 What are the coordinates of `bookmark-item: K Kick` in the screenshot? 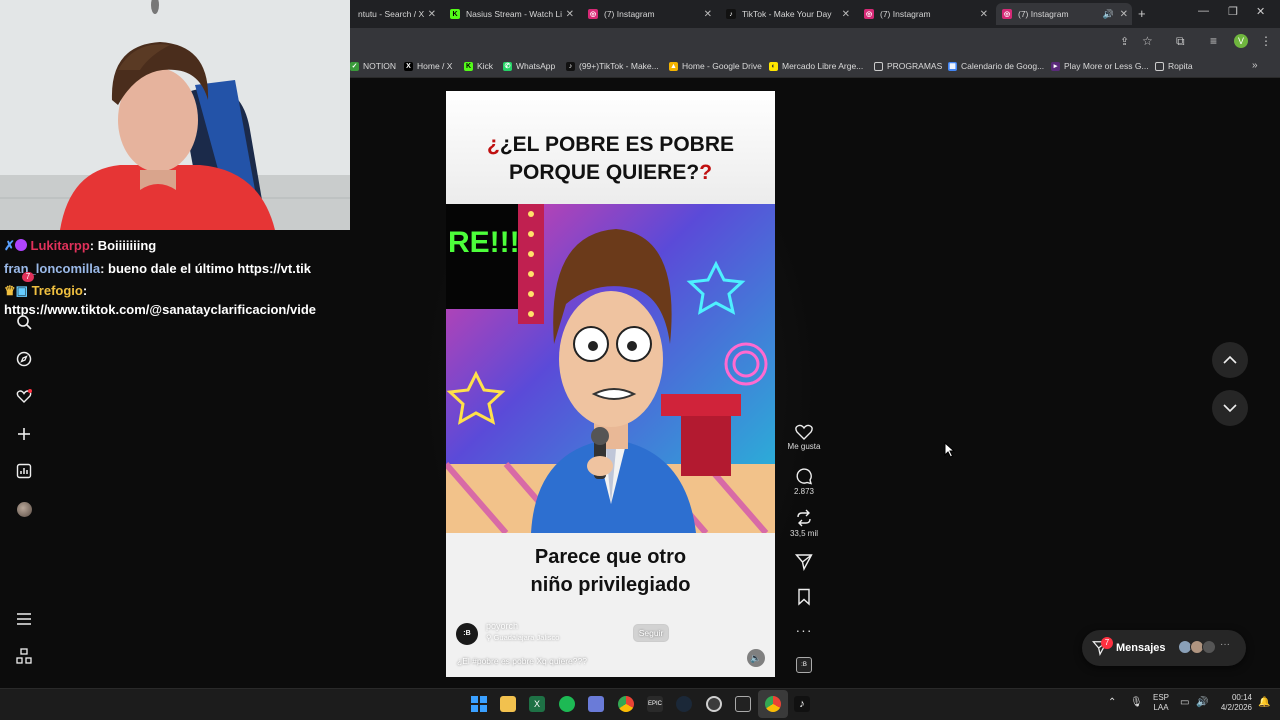 It's located at (478, 66).